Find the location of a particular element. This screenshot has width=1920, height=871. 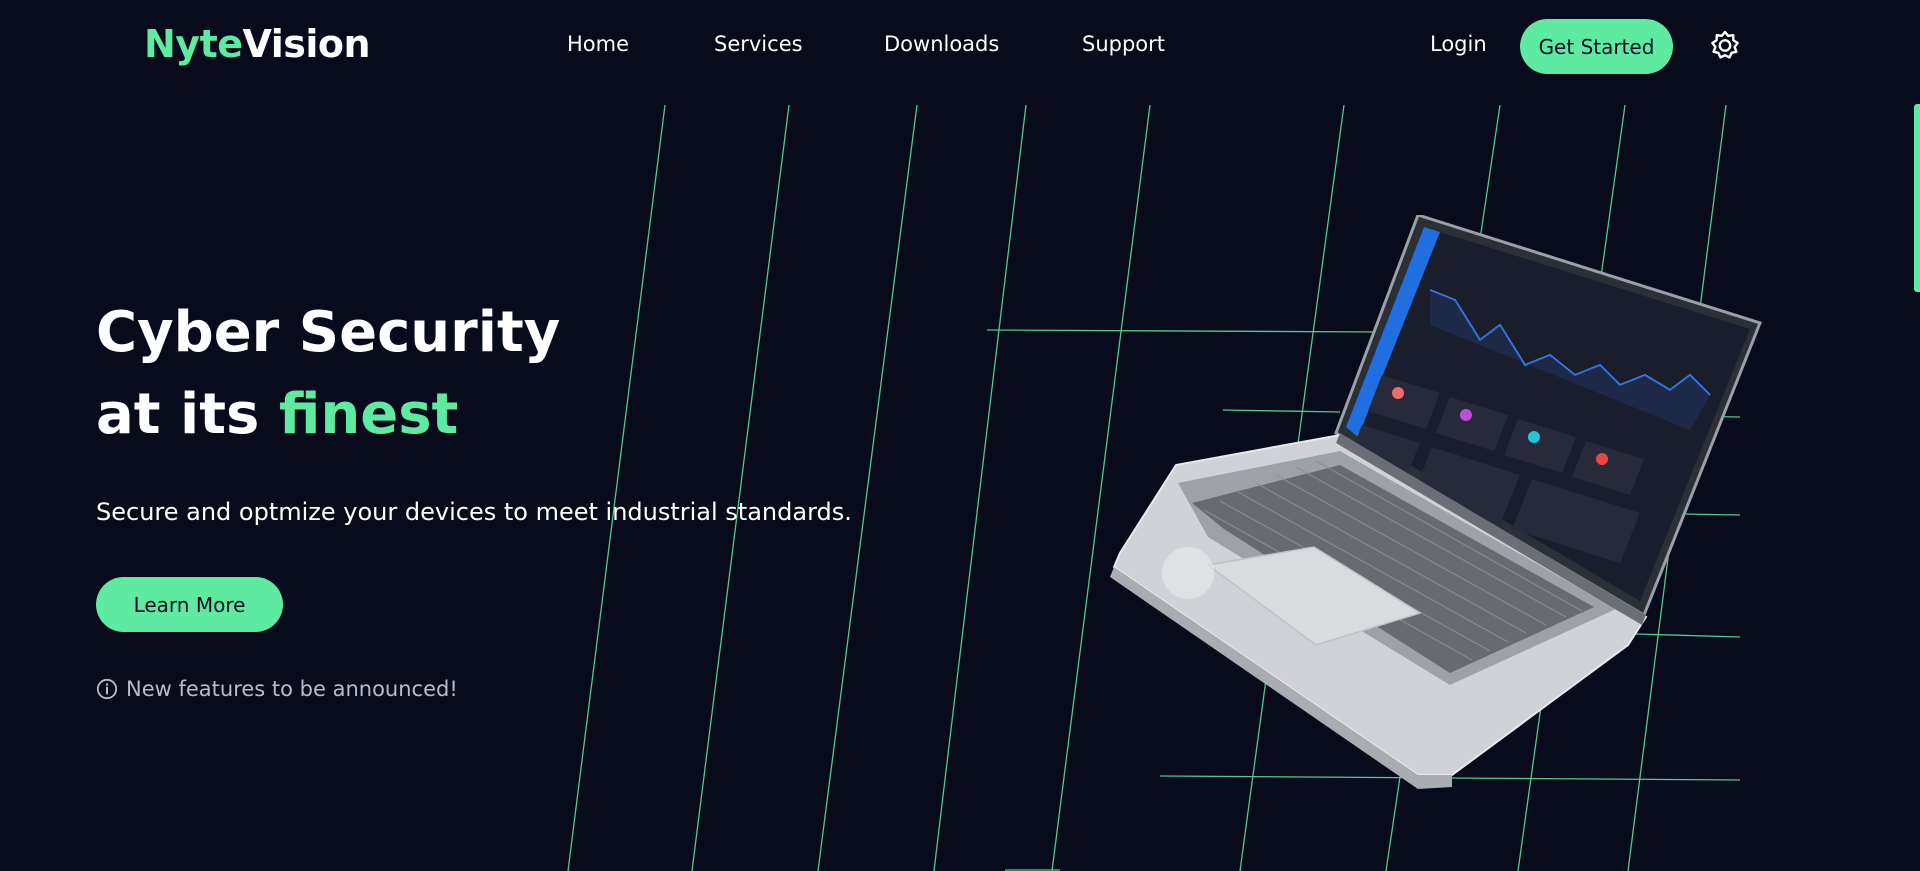

announcement-notice: New features to be announced! is located at coordinates (277, 689).